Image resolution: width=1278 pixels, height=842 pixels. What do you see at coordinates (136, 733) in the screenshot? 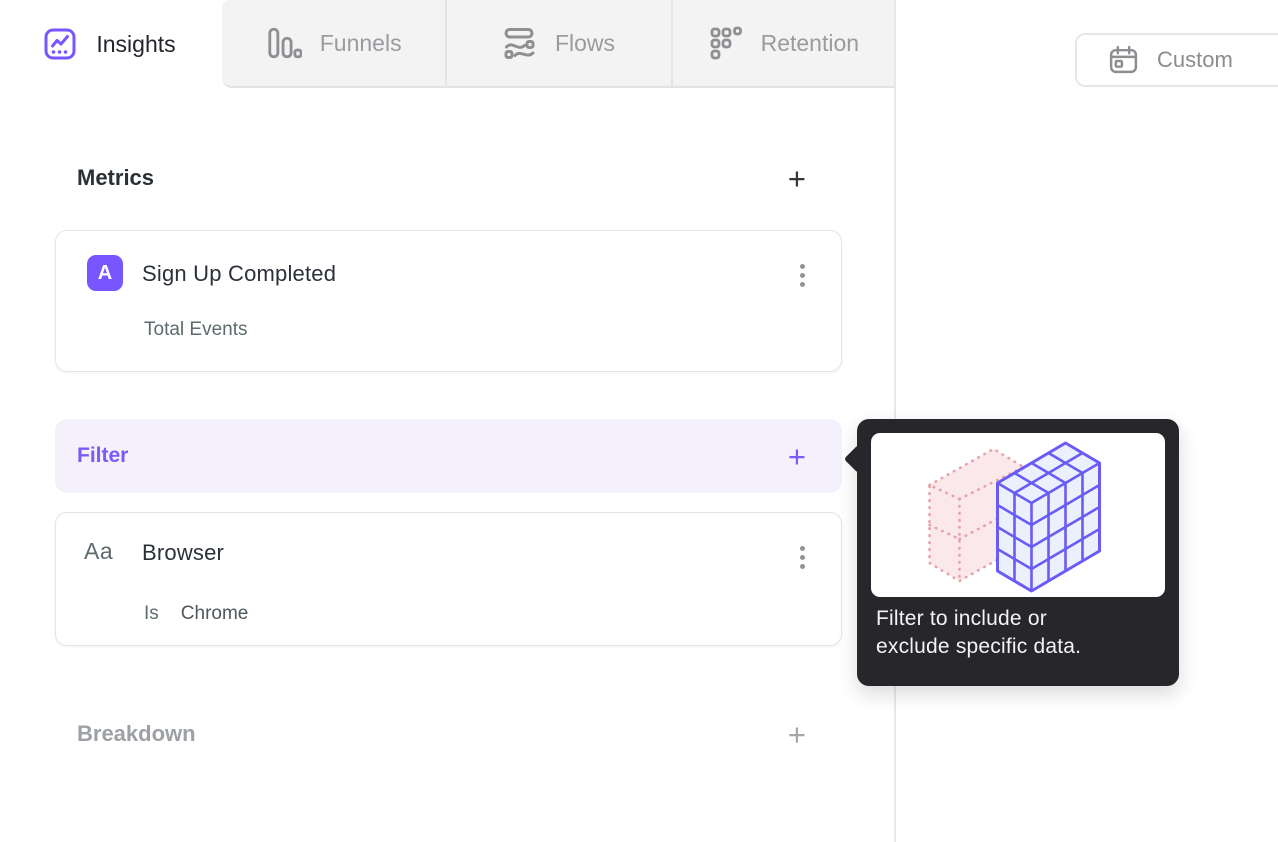
I see `breakdown-heading: Breakdown` at bounding box center [136, 733].